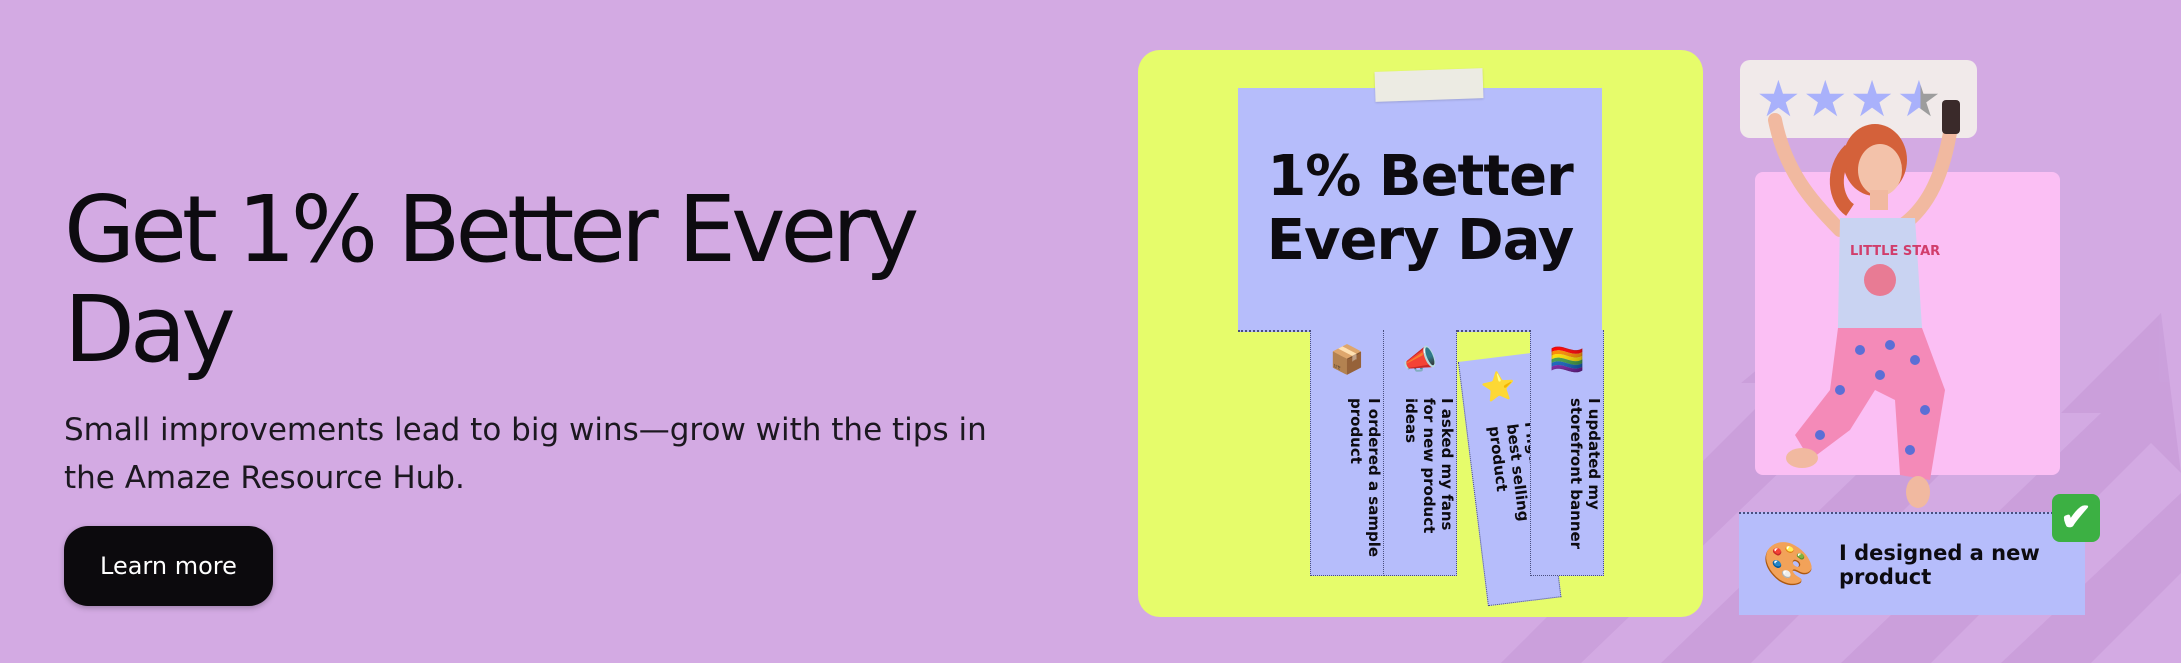 The width and height of the screenshot is (2181, 663). Describe the element at coordinates (1864, 304) in the screenshot. I see `jumping-woman-illustration: LITTLE STAR` at that location.